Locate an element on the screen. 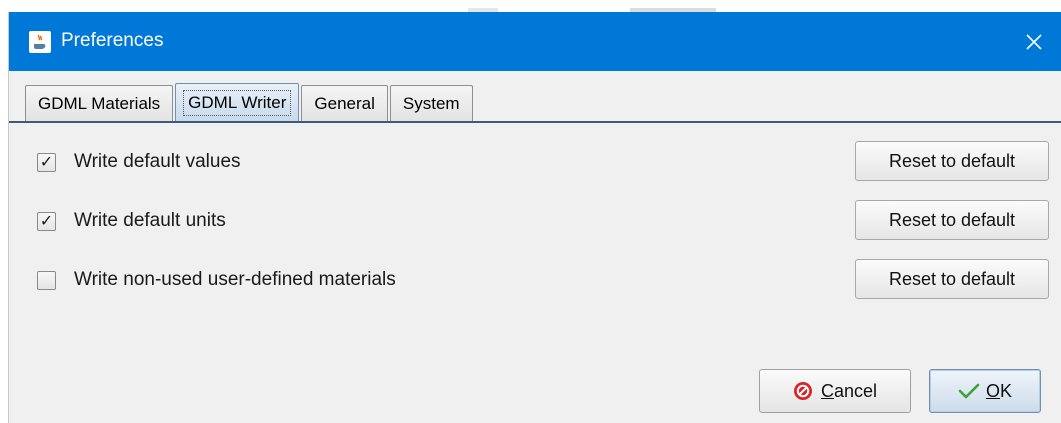  close-icon is located at coordinates (1034, 41).